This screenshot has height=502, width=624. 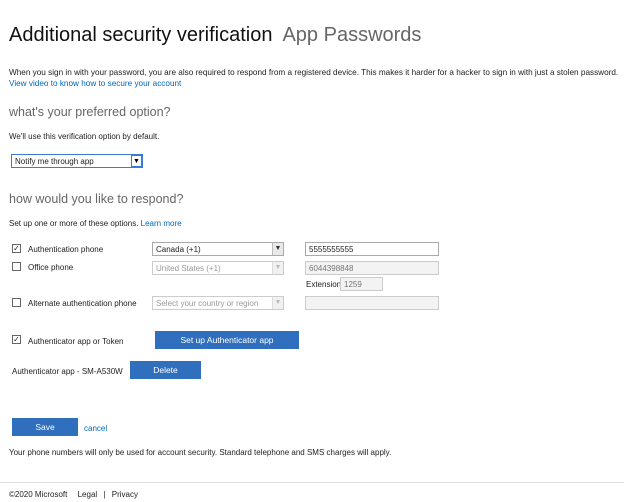 I want to click on alt-phone-country-placeholder: Select your country or region, so click(x=207, y=303).